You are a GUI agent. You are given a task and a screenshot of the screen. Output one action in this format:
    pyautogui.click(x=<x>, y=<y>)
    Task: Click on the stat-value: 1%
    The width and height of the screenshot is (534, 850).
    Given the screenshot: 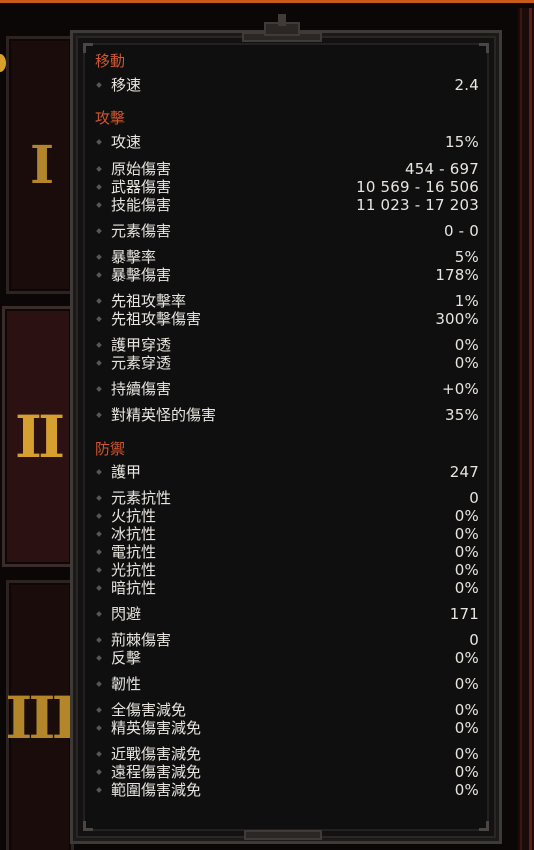 What is the action you would take?
    pyautogui.click(x=466, y=301)
    